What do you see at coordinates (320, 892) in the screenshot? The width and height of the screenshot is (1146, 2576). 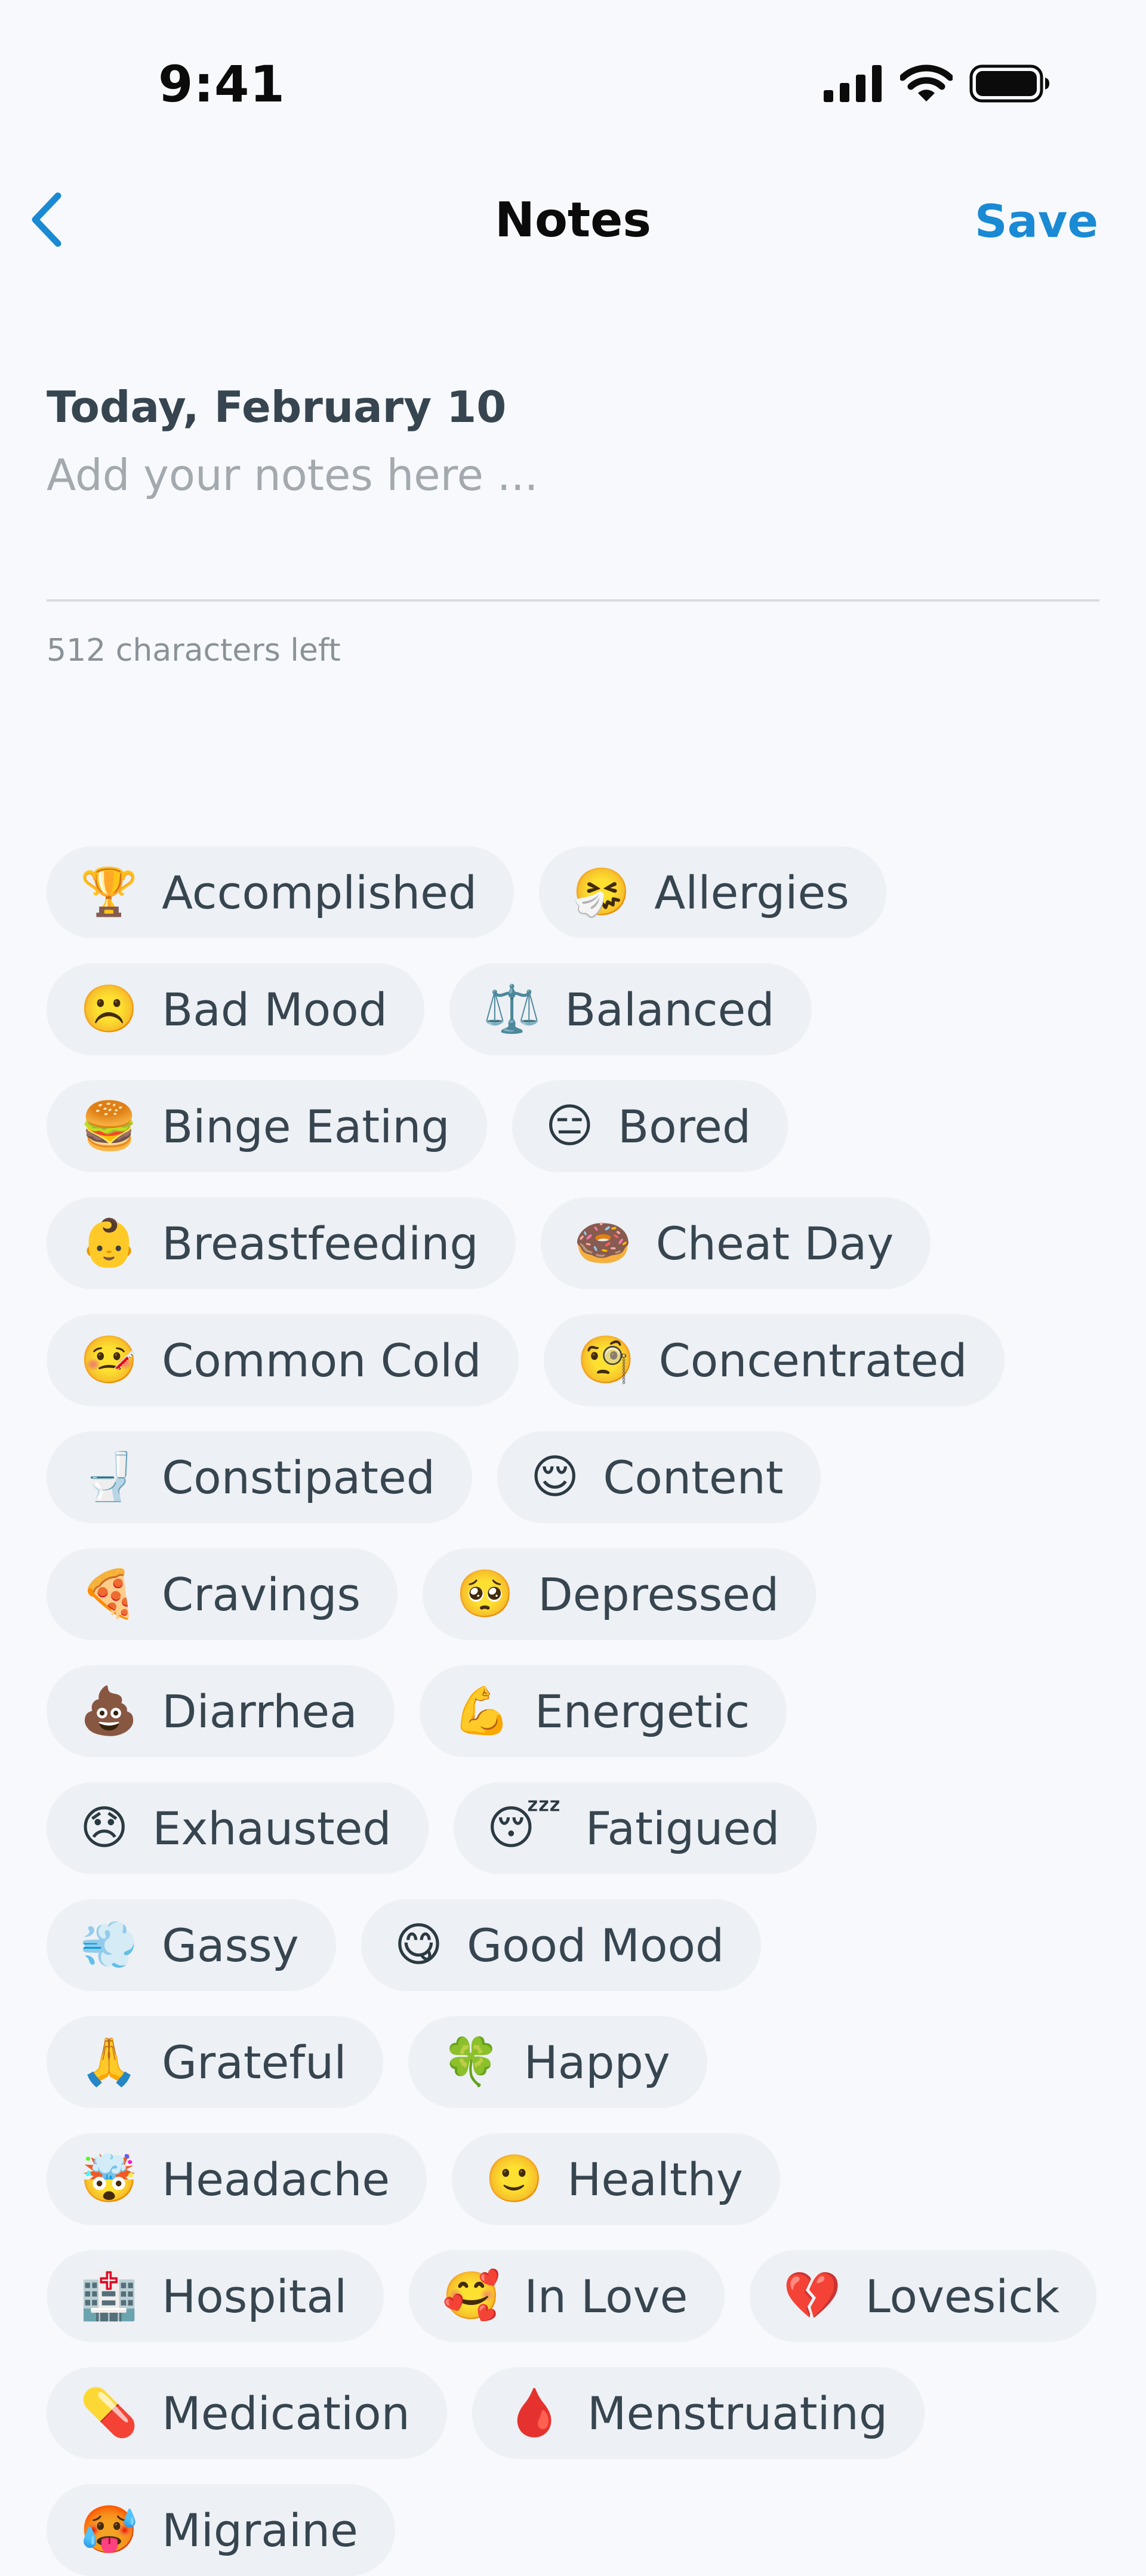 I see `tag-label: Accomplished` at bounding box center [320, 892].